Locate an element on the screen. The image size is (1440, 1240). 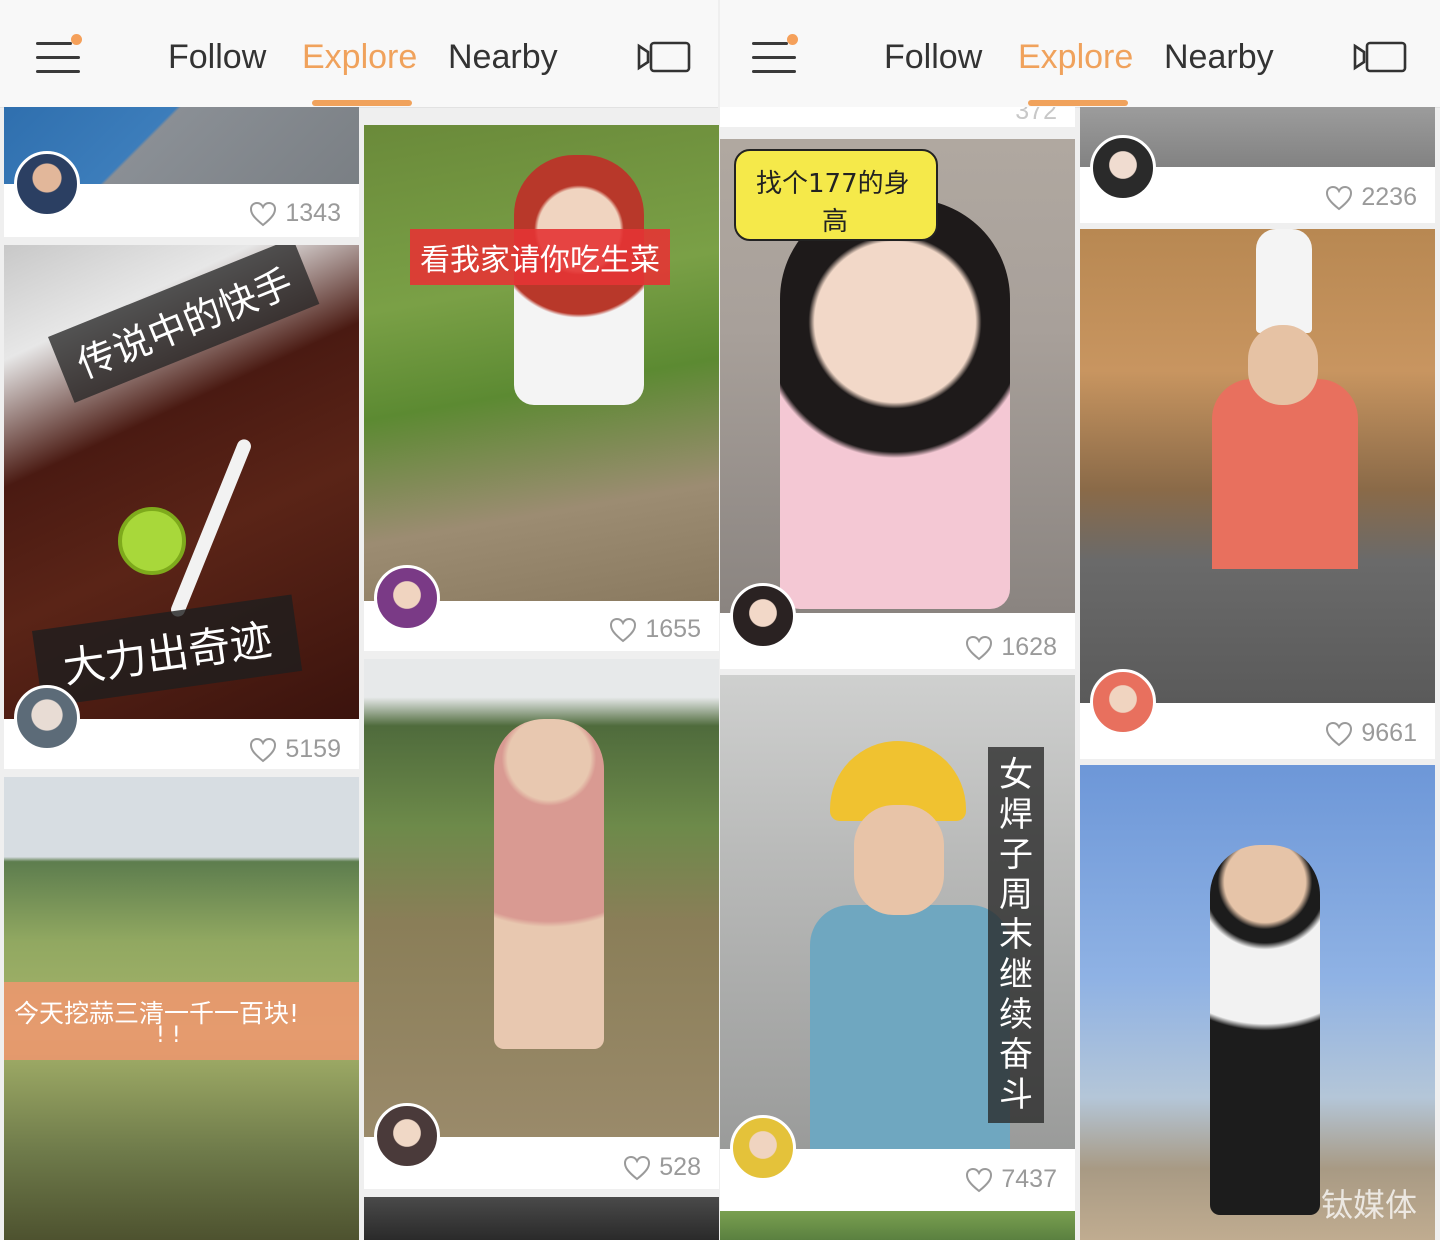
like-count: 372 is located at coordinates (1036, 116).